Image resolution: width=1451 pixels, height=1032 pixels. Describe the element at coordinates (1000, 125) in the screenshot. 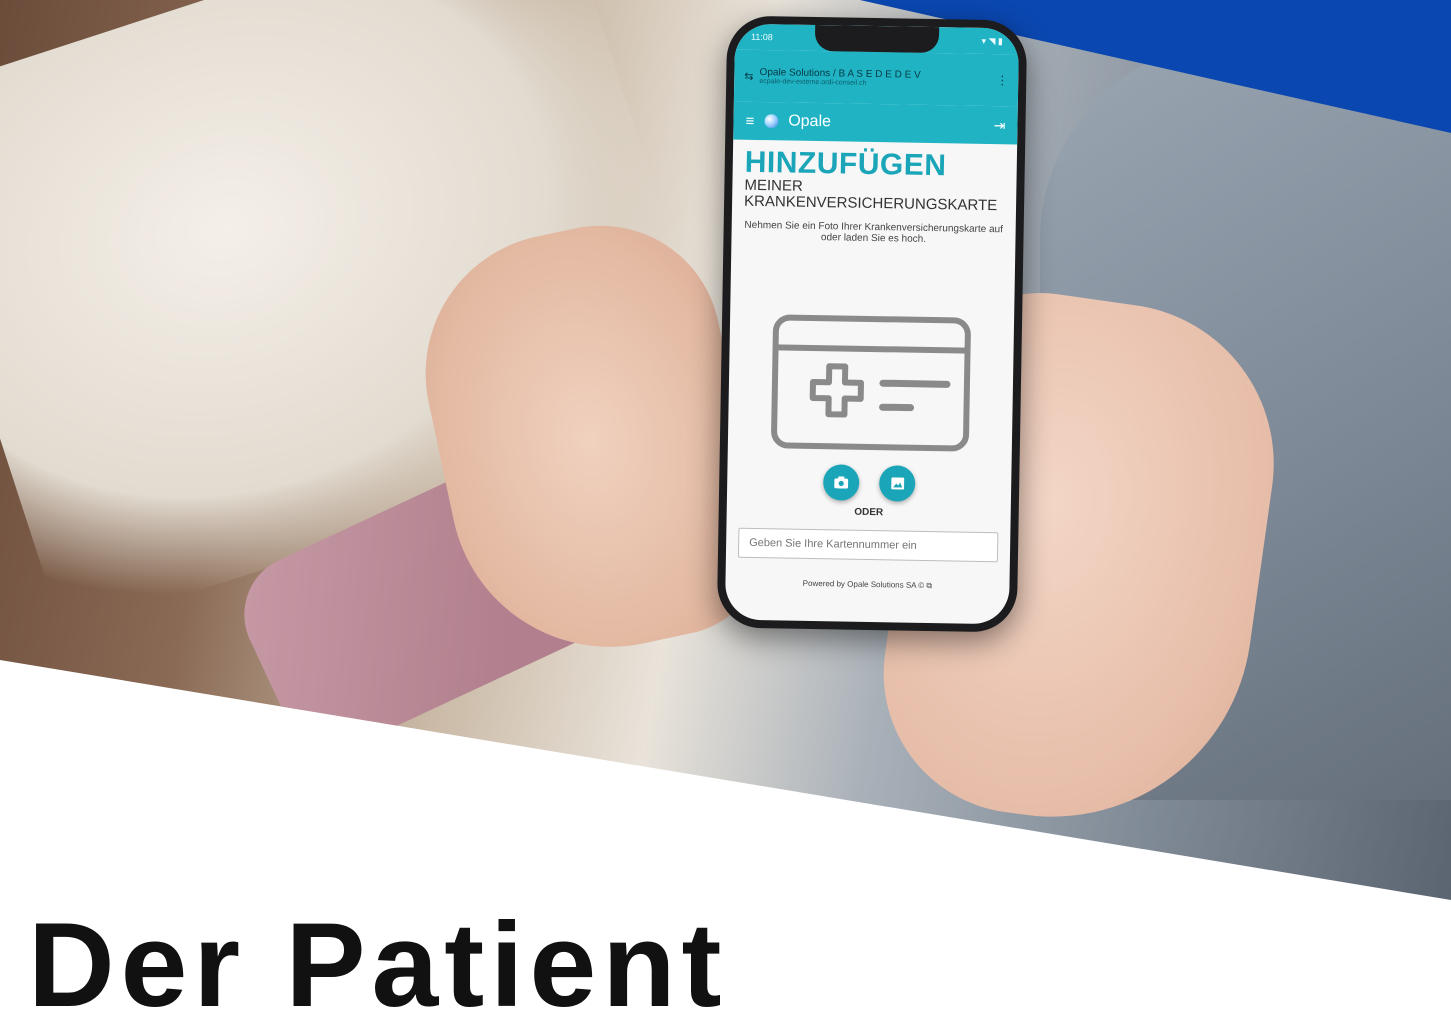

I see `logout-icon: ⇥` at that location.